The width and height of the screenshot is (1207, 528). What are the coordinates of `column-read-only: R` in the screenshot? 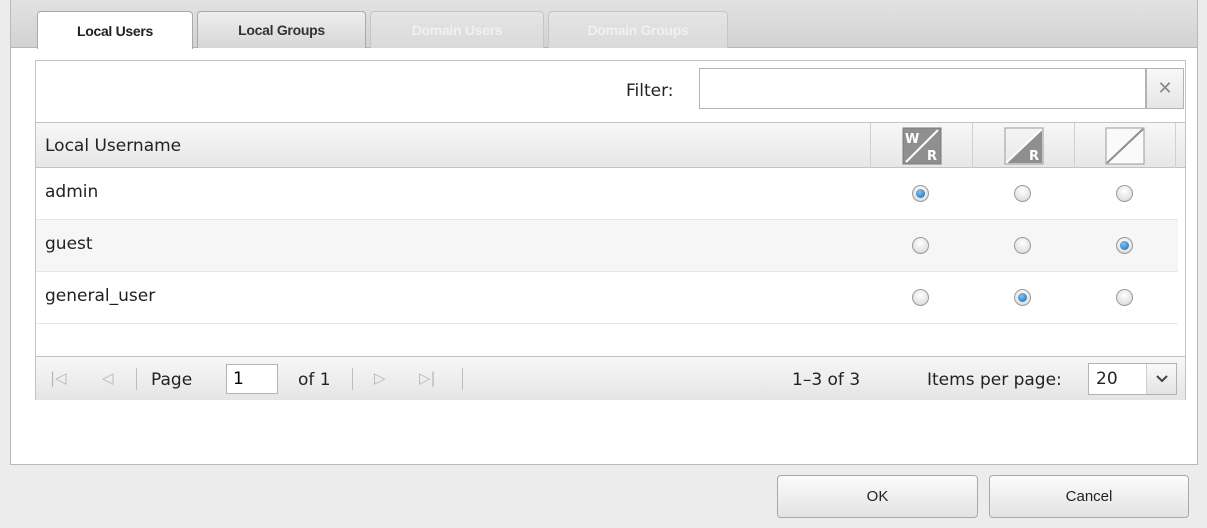 It's located at (1023, 145).